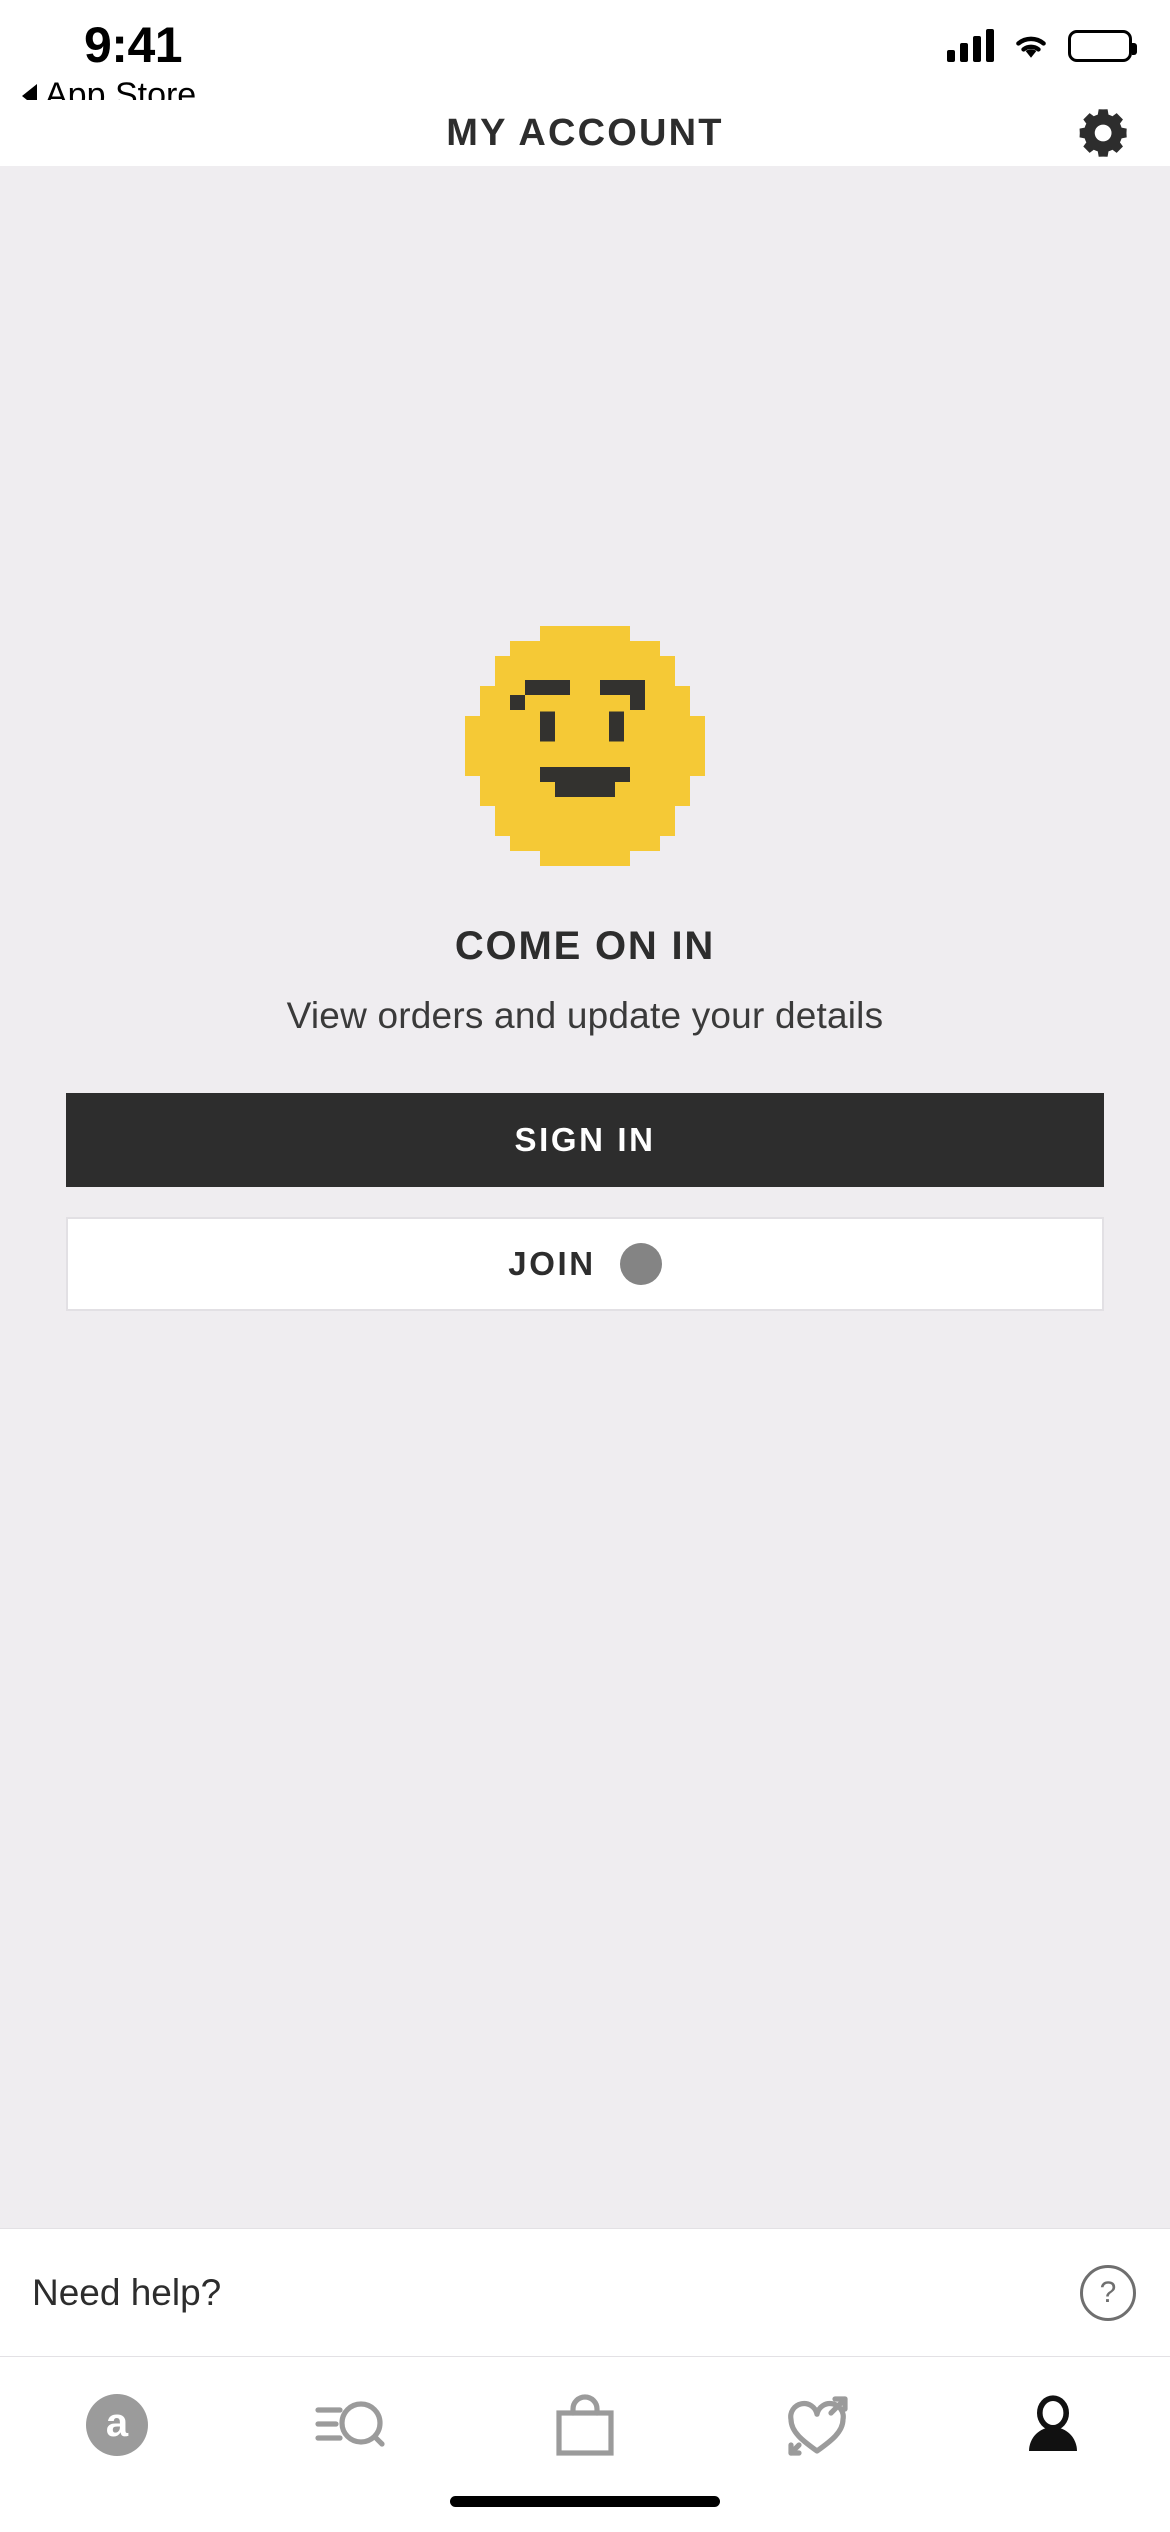 This screenshot has height=2532, width=1170. Describe the element at coordinates (585, 2292) in the screenshot. I see `help-bar: Need help? ?` at that location.